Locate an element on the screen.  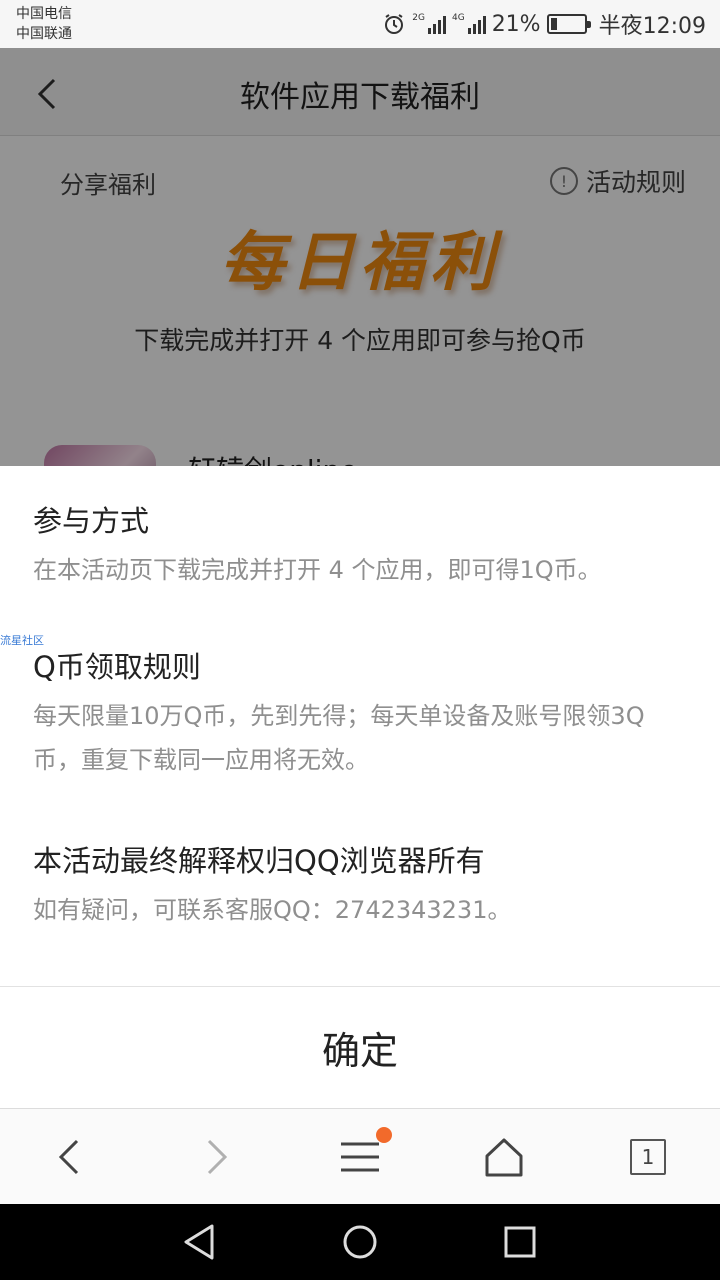
carrier-list: 中国电信 中国联通 is located at coordinates (44, 24).